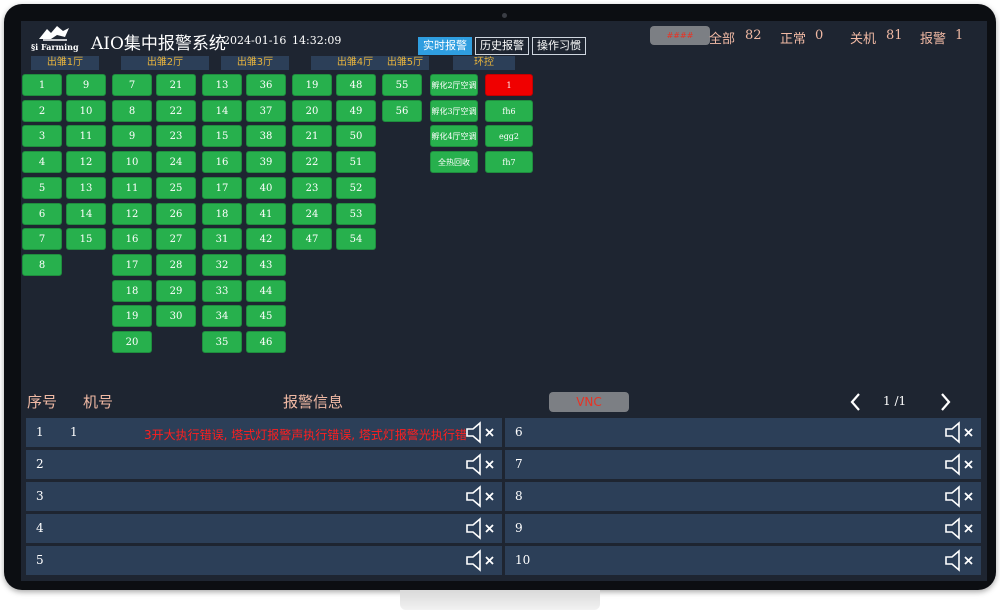 This screenshot has height=610, width=1000. Describe the element at coordinates (356, 136) in the screenshot. I see `machine-button: 50` at that location.